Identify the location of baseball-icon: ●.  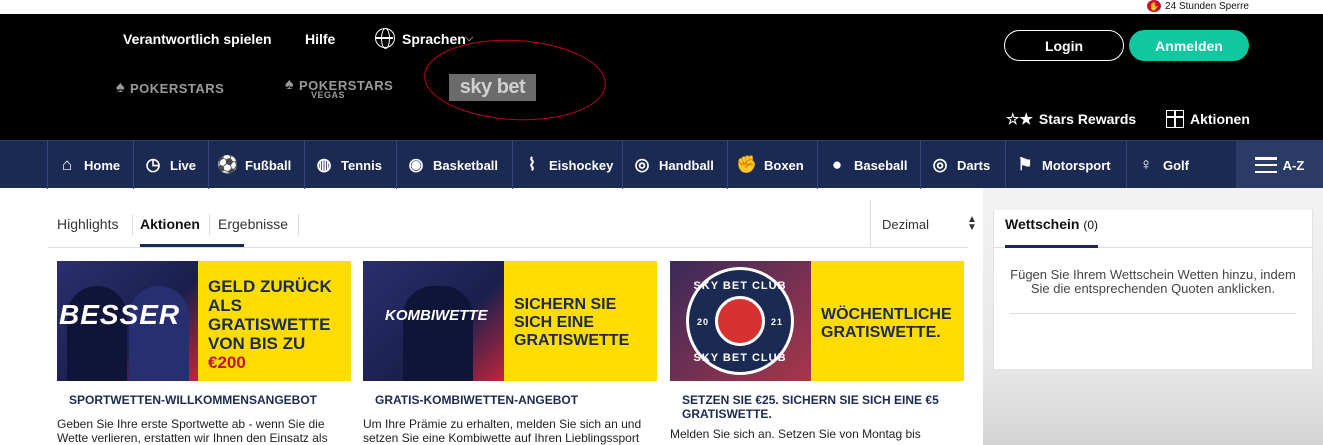
(837, 164).